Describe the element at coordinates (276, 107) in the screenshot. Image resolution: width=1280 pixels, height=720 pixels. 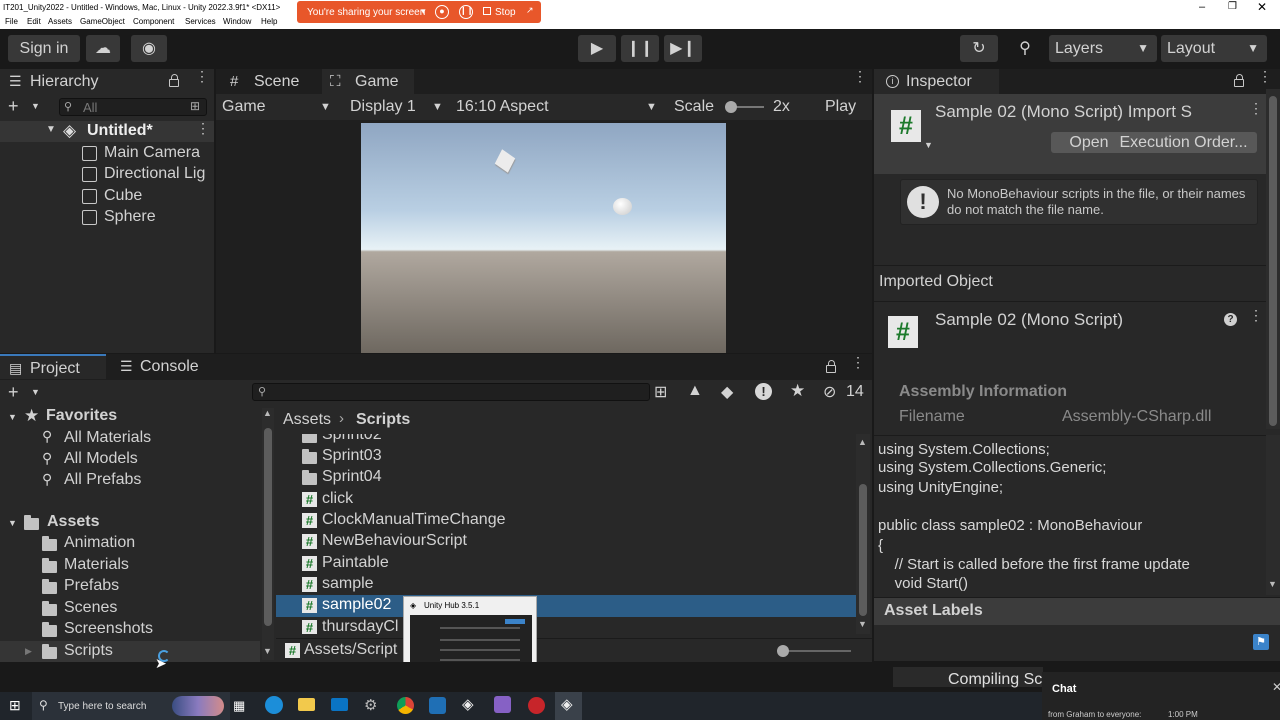
I see `game-mode-dropdown: Game ▼` at that location.